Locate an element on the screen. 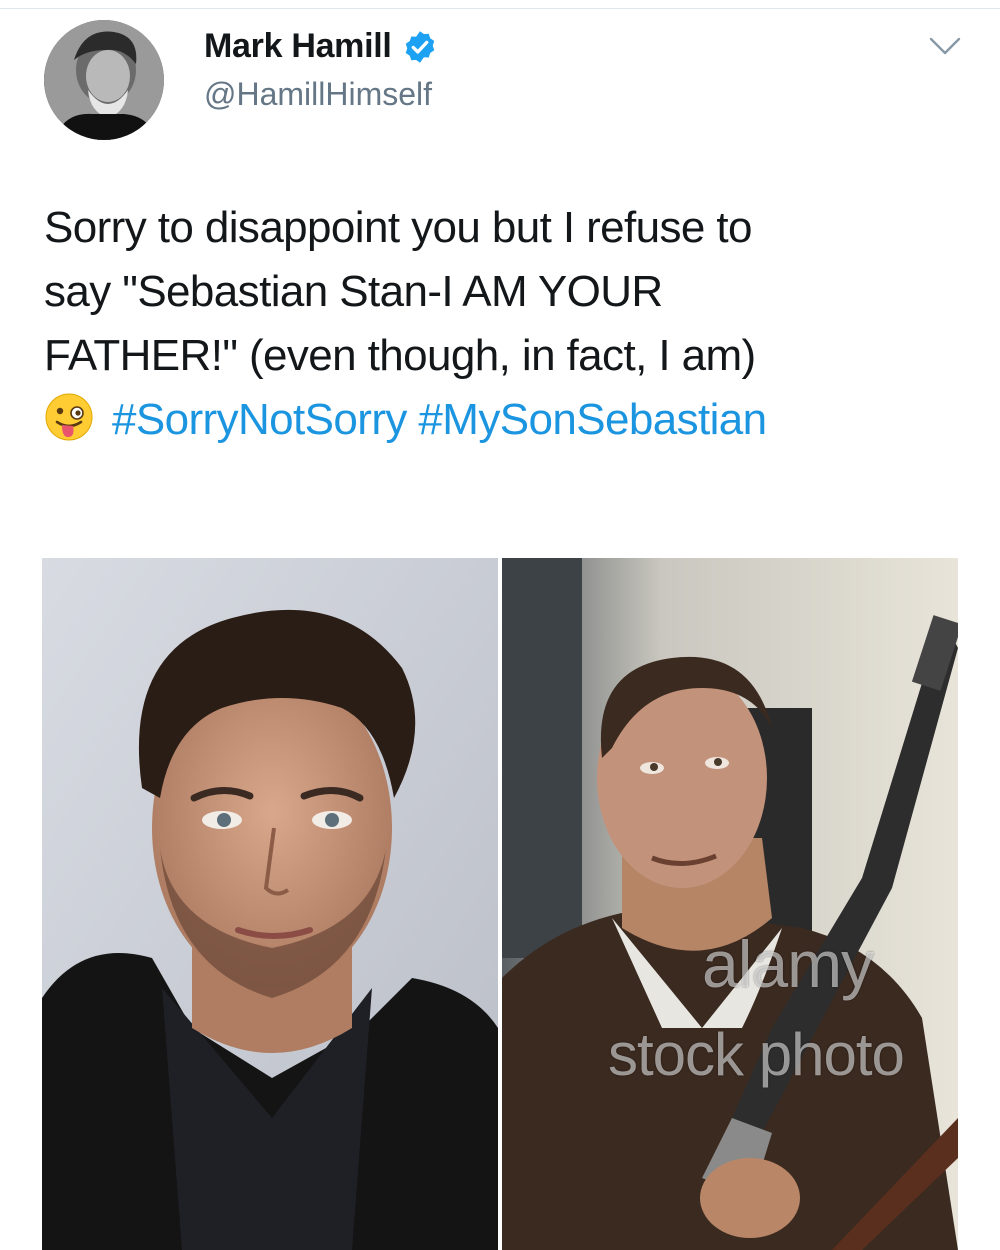 This screenshot has height=1250, width=1000. display-name: Mark Hamill is located at coordinates (321, 46).